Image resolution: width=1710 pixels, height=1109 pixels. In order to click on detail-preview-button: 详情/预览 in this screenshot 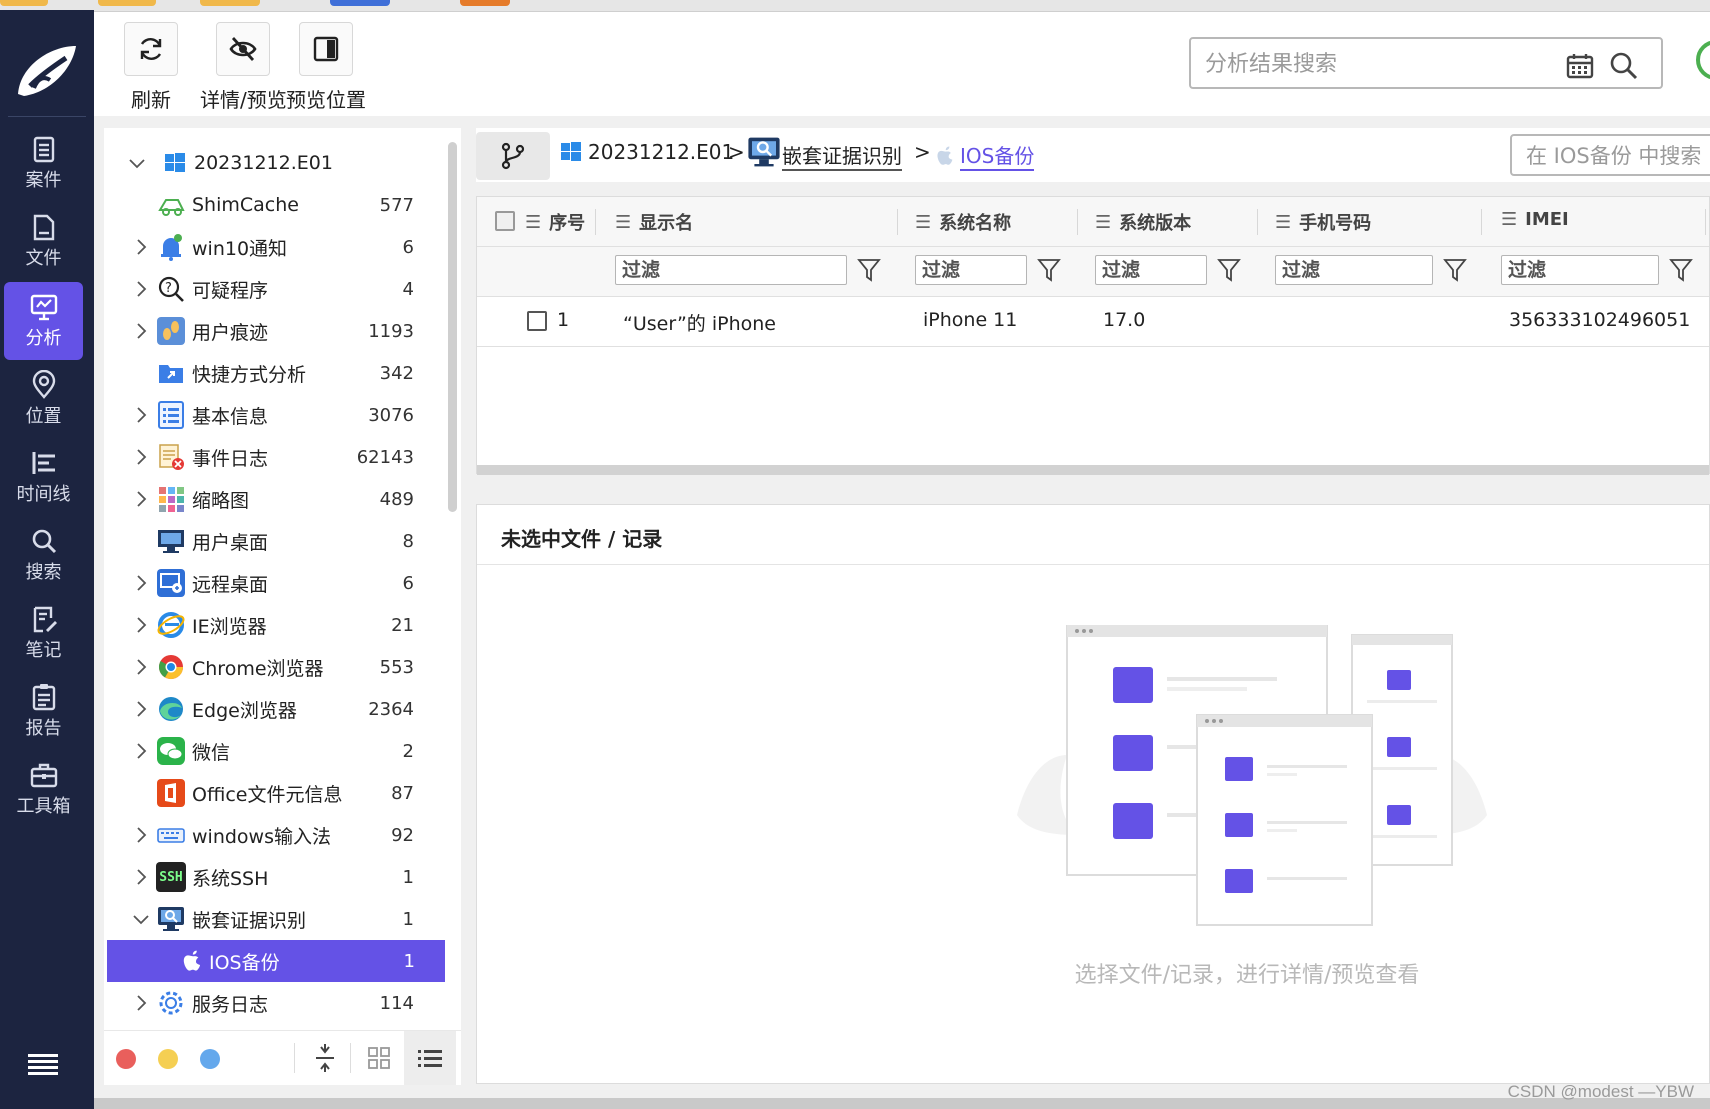, I will do `click(243, 67)`.